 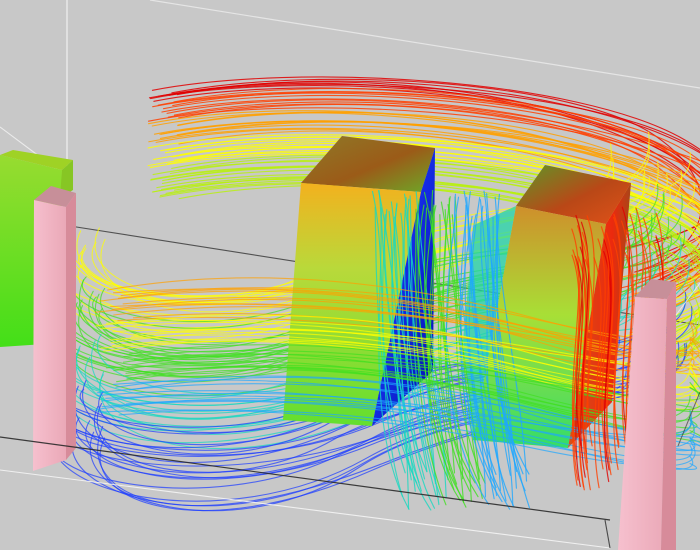 I want to click on wireframe-top-back-edge, so click(x=424, y=44).